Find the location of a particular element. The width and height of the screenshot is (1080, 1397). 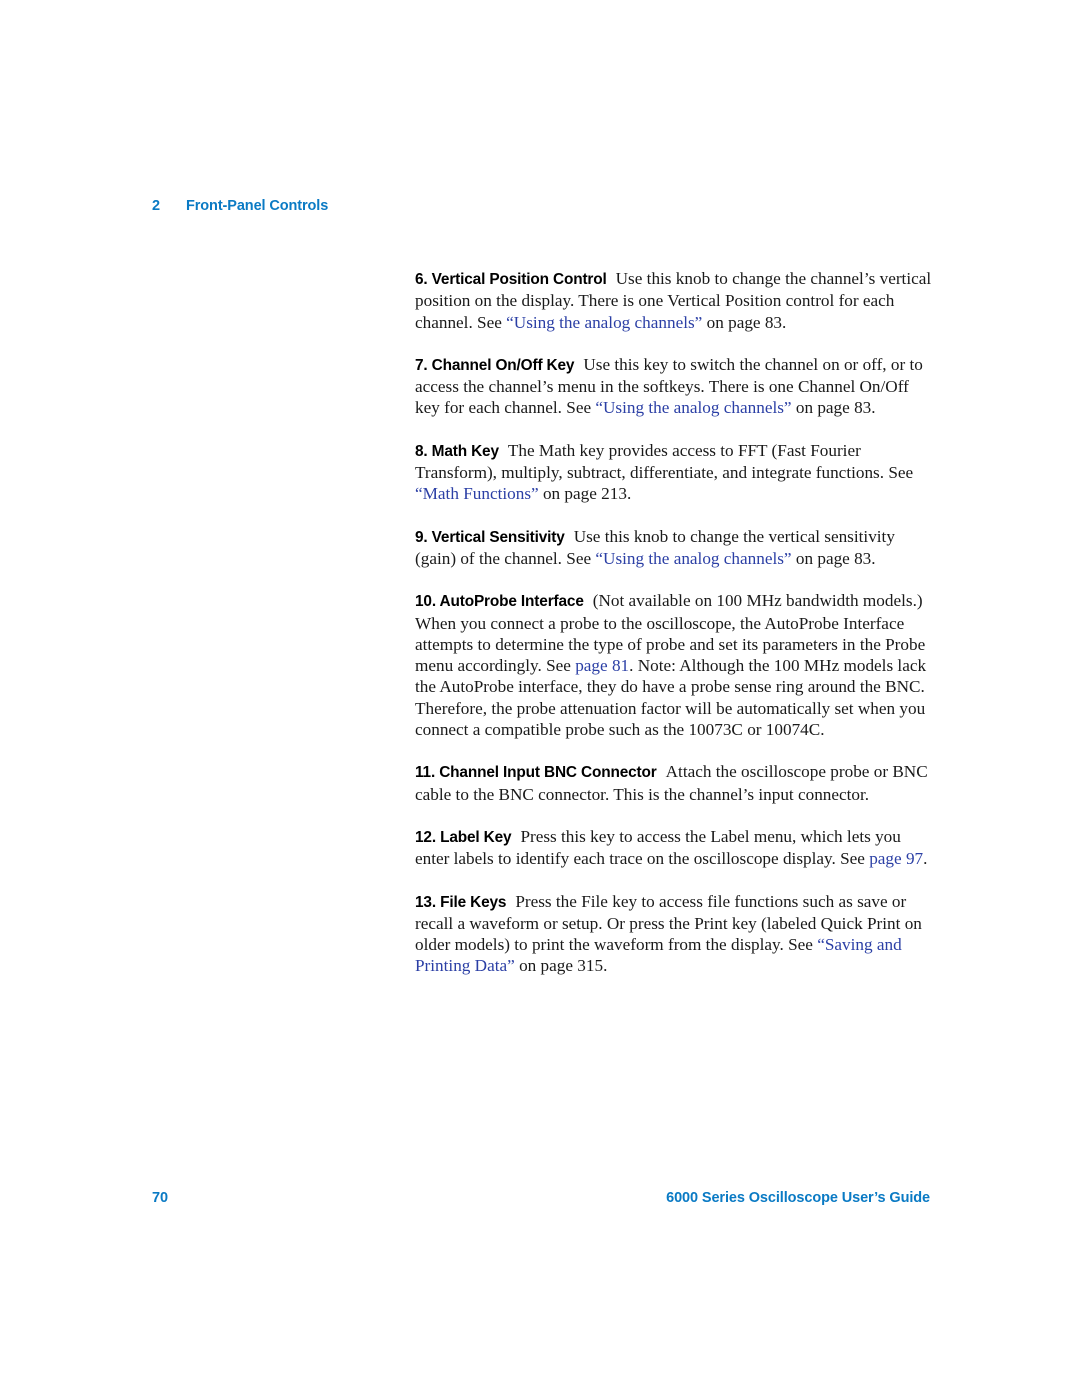

cross-reference-link: “Math Functions” is located at coordinates (477, 493).